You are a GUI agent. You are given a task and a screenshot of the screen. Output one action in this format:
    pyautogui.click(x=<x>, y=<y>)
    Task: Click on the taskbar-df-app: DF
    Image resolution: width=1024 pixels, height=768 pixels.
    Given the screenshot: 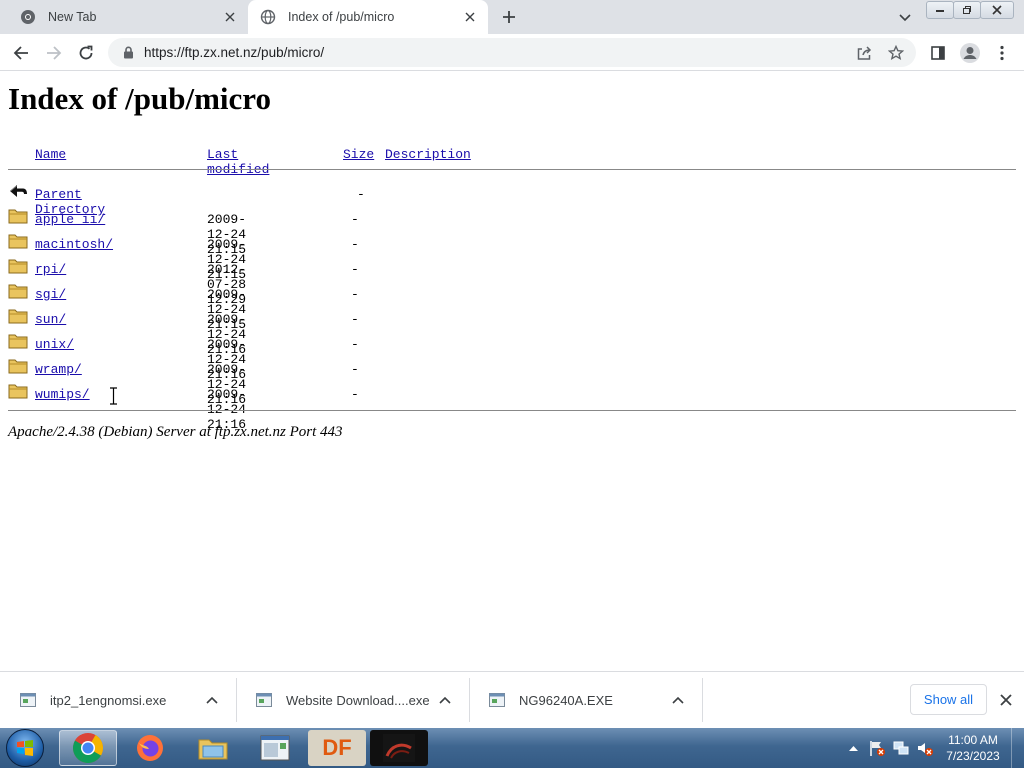 What is the action you would take?
    pyautogui.click(x=337, y=748)
    